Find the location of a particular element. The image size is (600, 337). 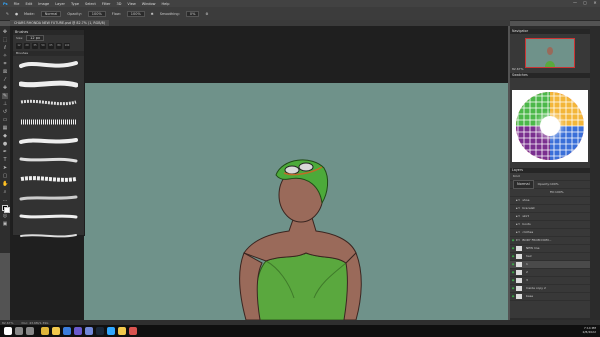

discord-icon is located at coordinates (89, 331).